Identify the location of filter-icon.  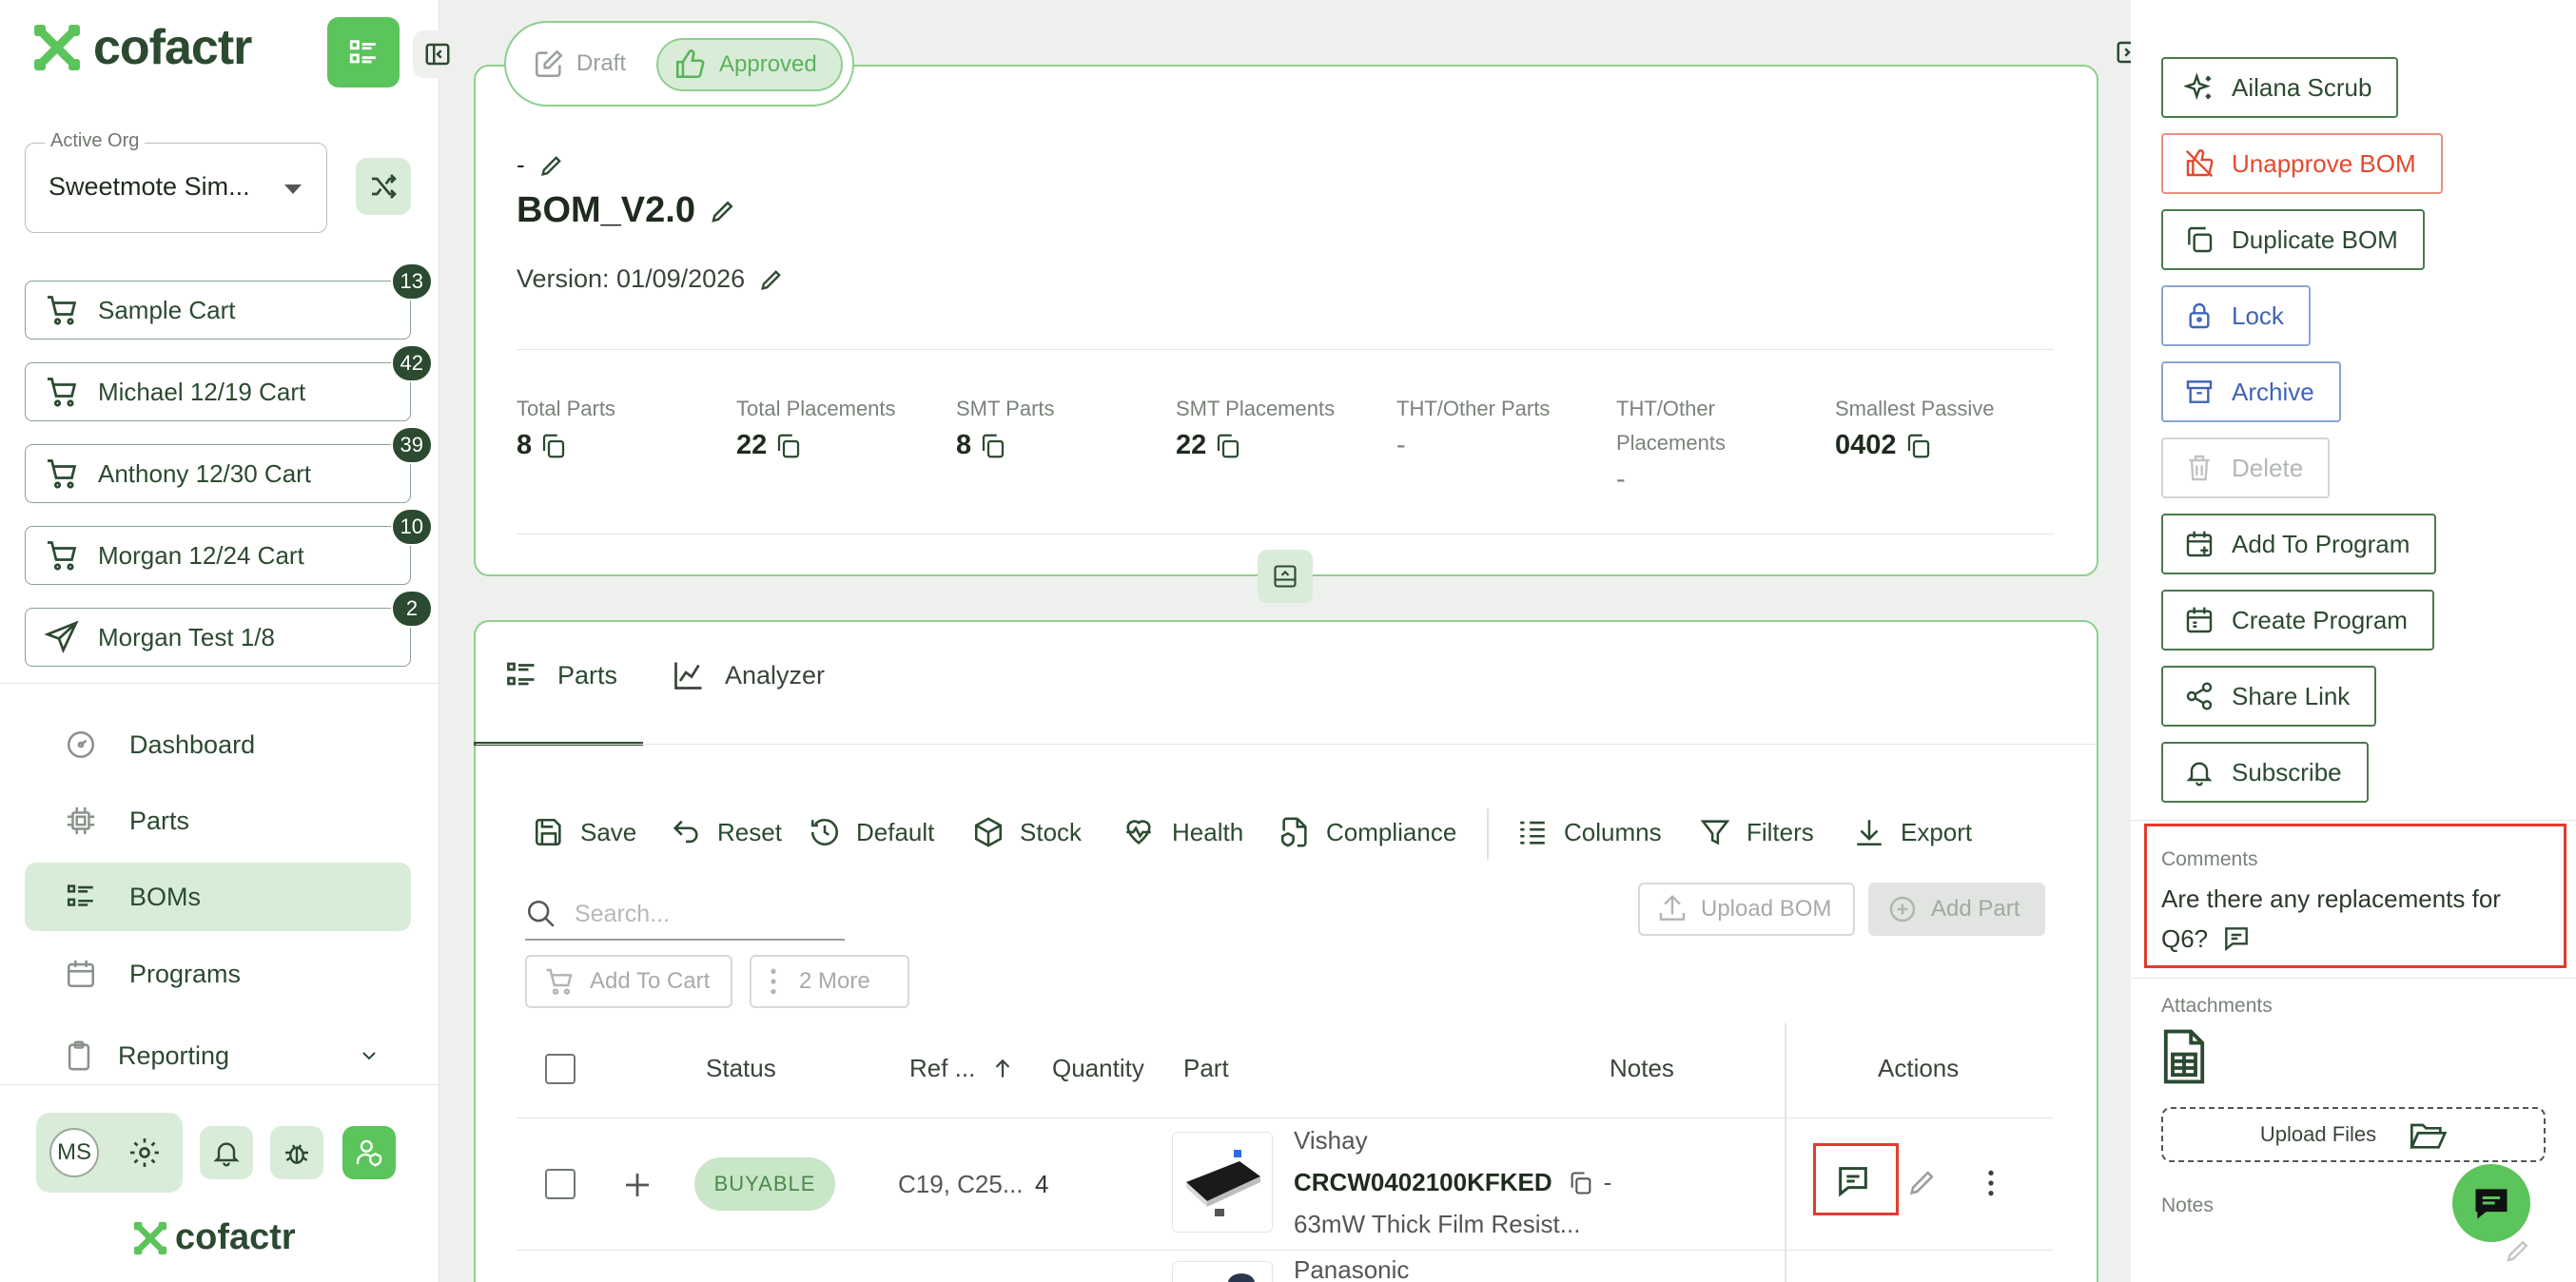
(1715, 832).